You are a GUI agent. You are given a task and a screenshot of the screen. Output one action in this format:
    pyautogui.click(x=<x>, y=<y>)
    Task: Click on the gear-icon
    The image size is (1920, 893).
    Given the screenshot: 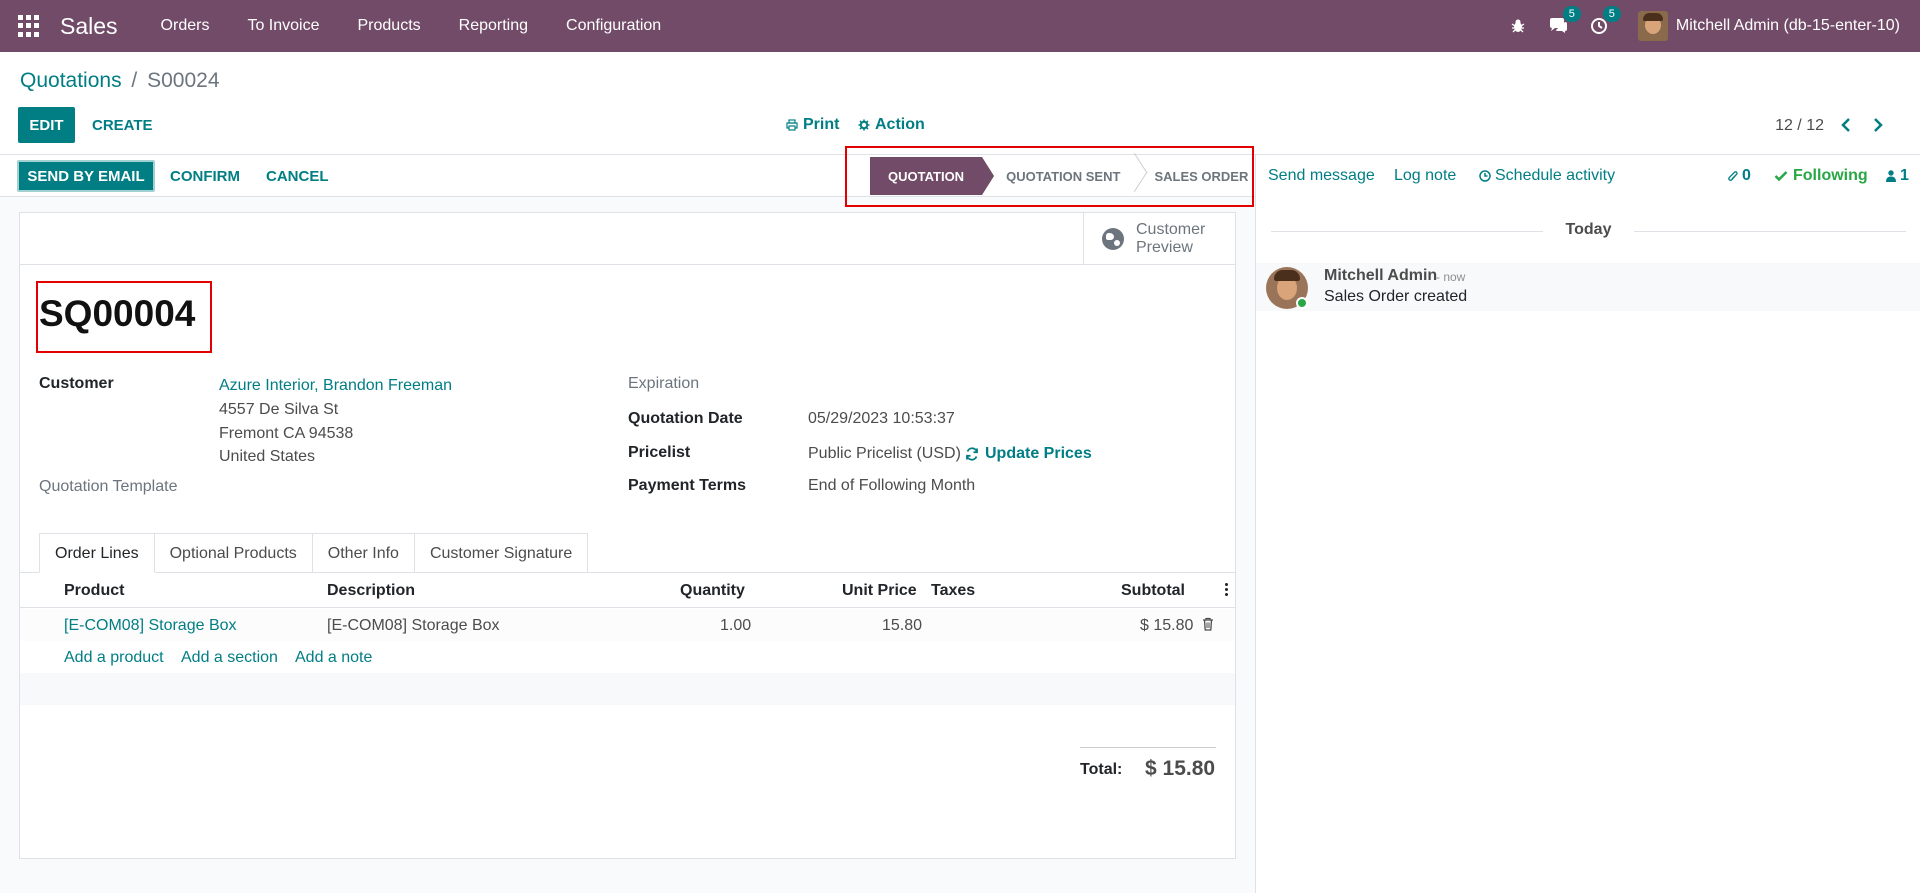 What is the action you would take?
    pyautogui.click(x=864, y=125)
    